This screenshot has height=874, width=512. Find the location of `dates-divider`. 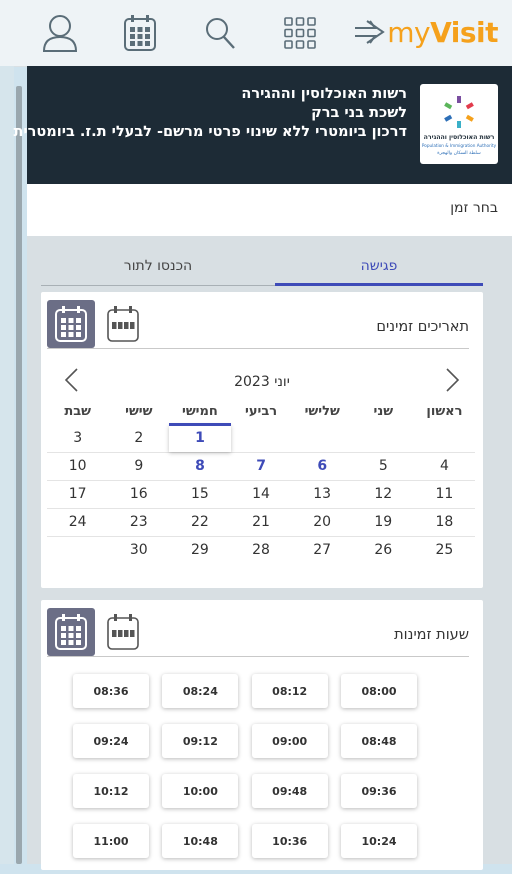

dates-divider is located at coordinates (258, 348).